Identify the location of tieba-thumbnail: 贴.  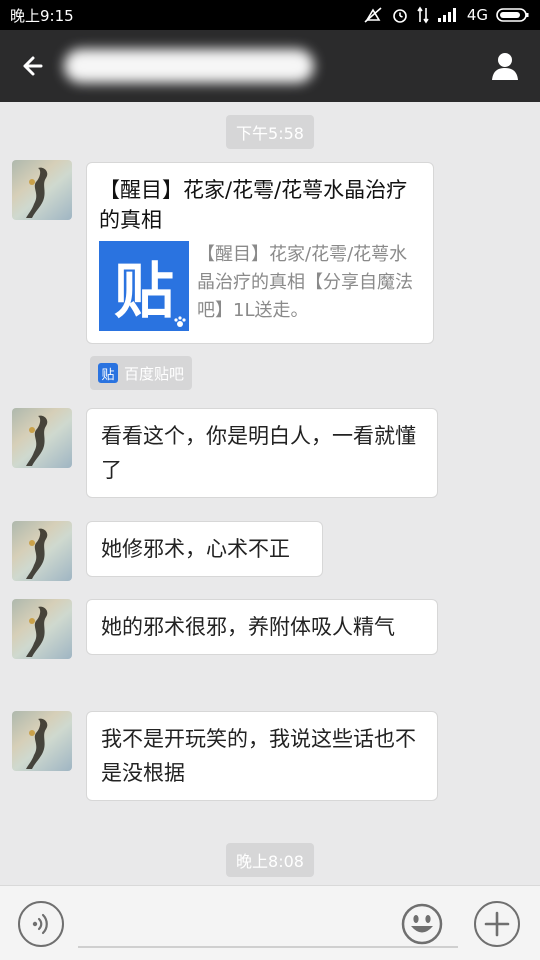
(144, 286).